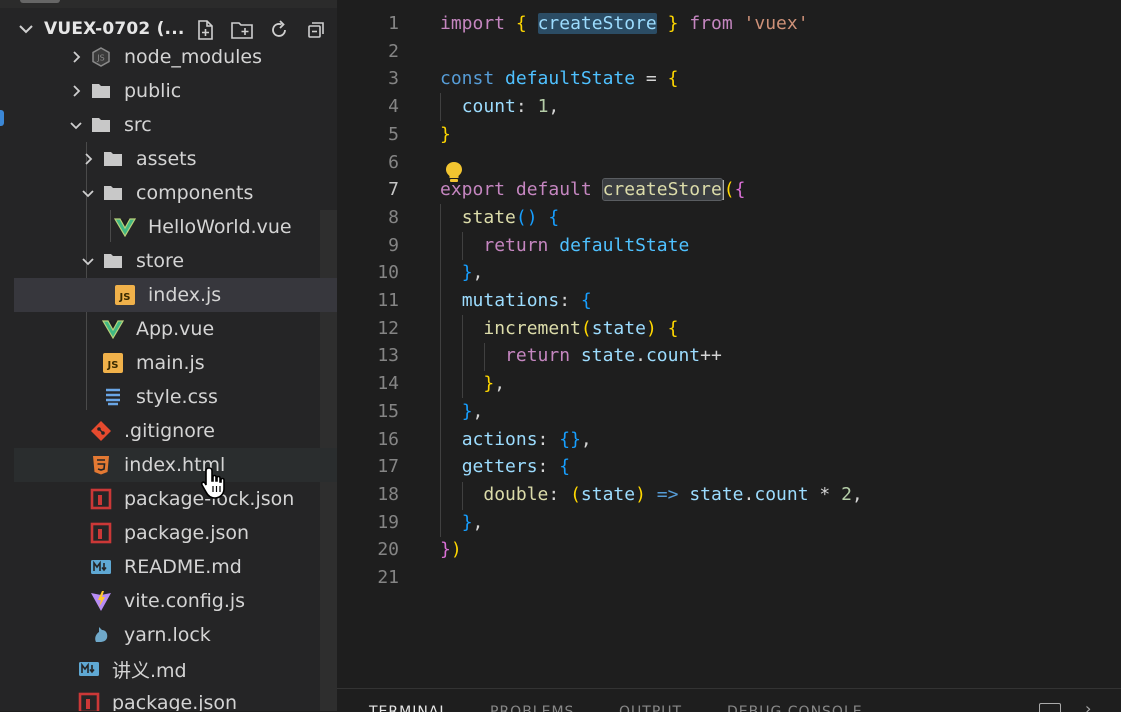  What do you see at coordinates (673, 494) in the screenshot?
I see `line-content: double: (state) => state.count * 2,` at bounding box center [673, 494].